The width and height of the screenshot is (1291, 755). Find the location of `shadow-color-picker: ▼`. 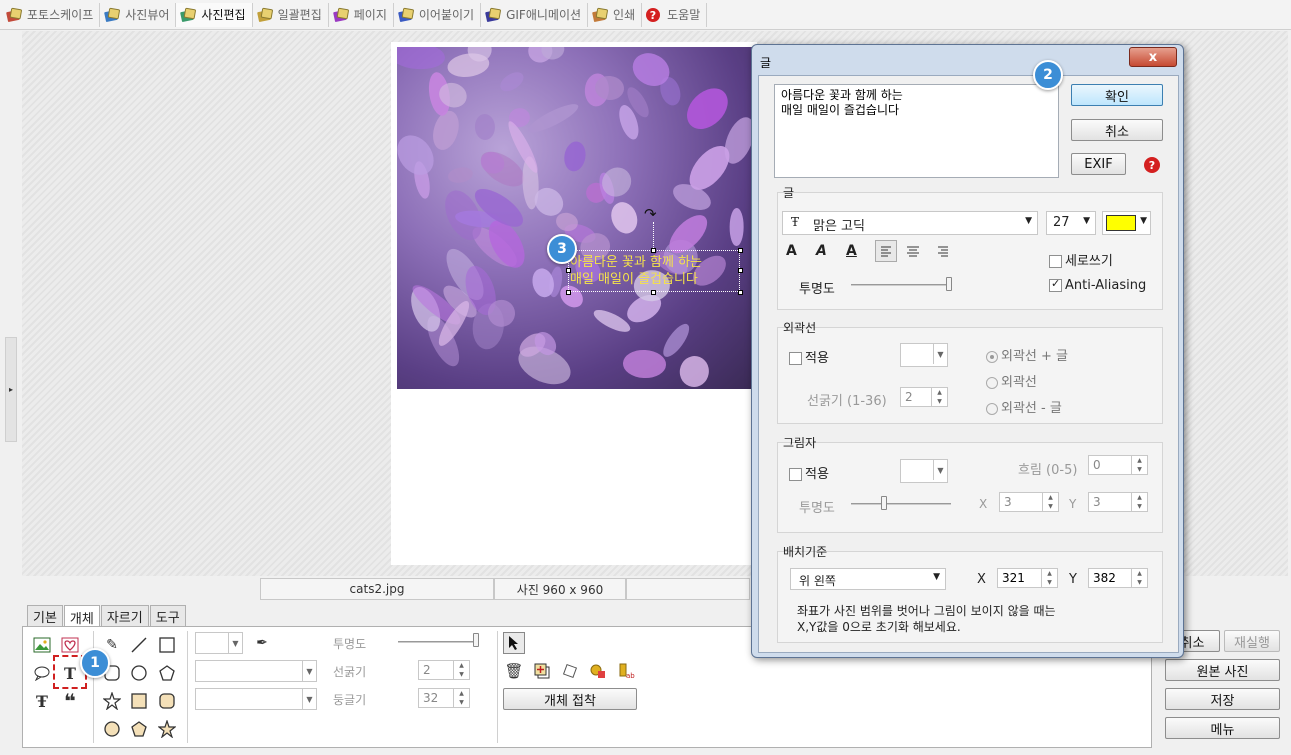

shadow-color-picker: ▼ is located at coordinates (924, 471).